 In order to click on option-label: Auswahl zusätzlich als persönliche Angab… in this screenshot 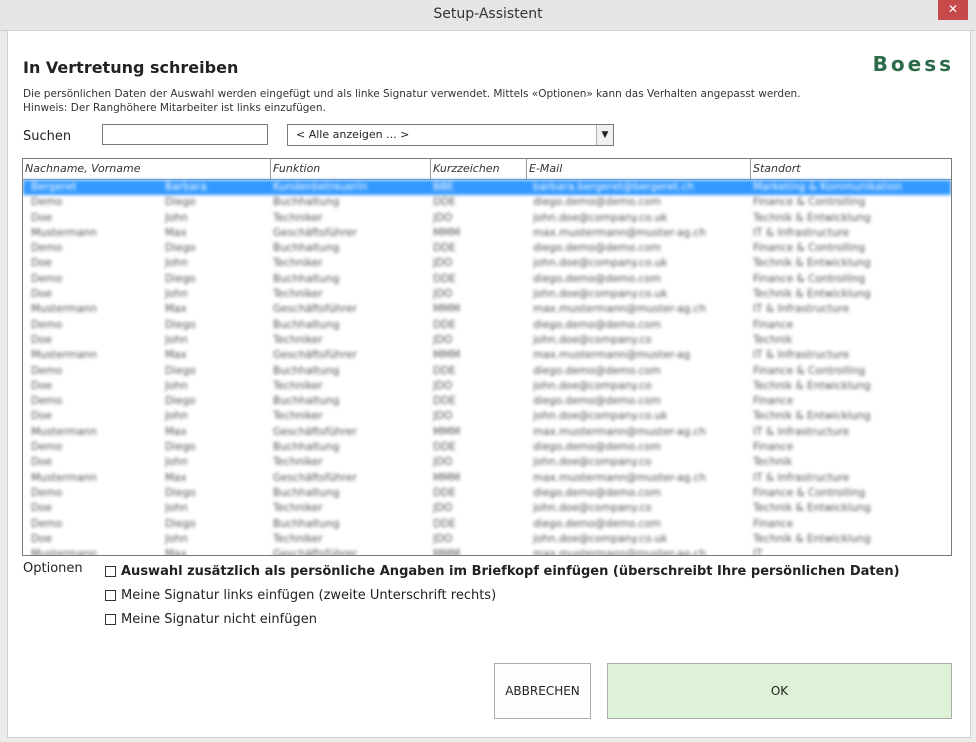, I will do `click(510, 571)`.